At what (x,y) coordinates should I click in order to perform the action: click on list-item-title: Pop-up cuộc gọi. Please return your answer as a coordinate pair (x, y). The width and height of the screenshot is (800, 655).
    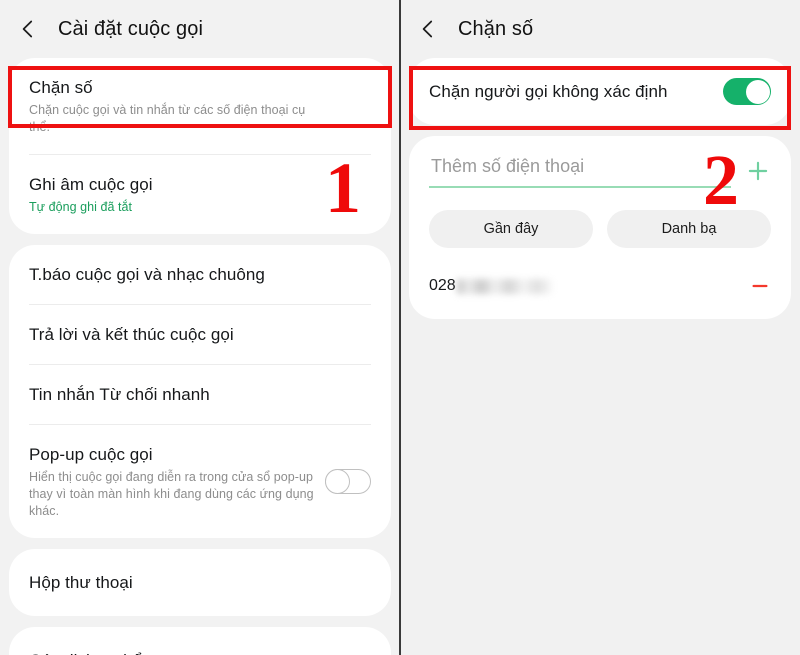
    Looking at the image, I should click on (91, 454).